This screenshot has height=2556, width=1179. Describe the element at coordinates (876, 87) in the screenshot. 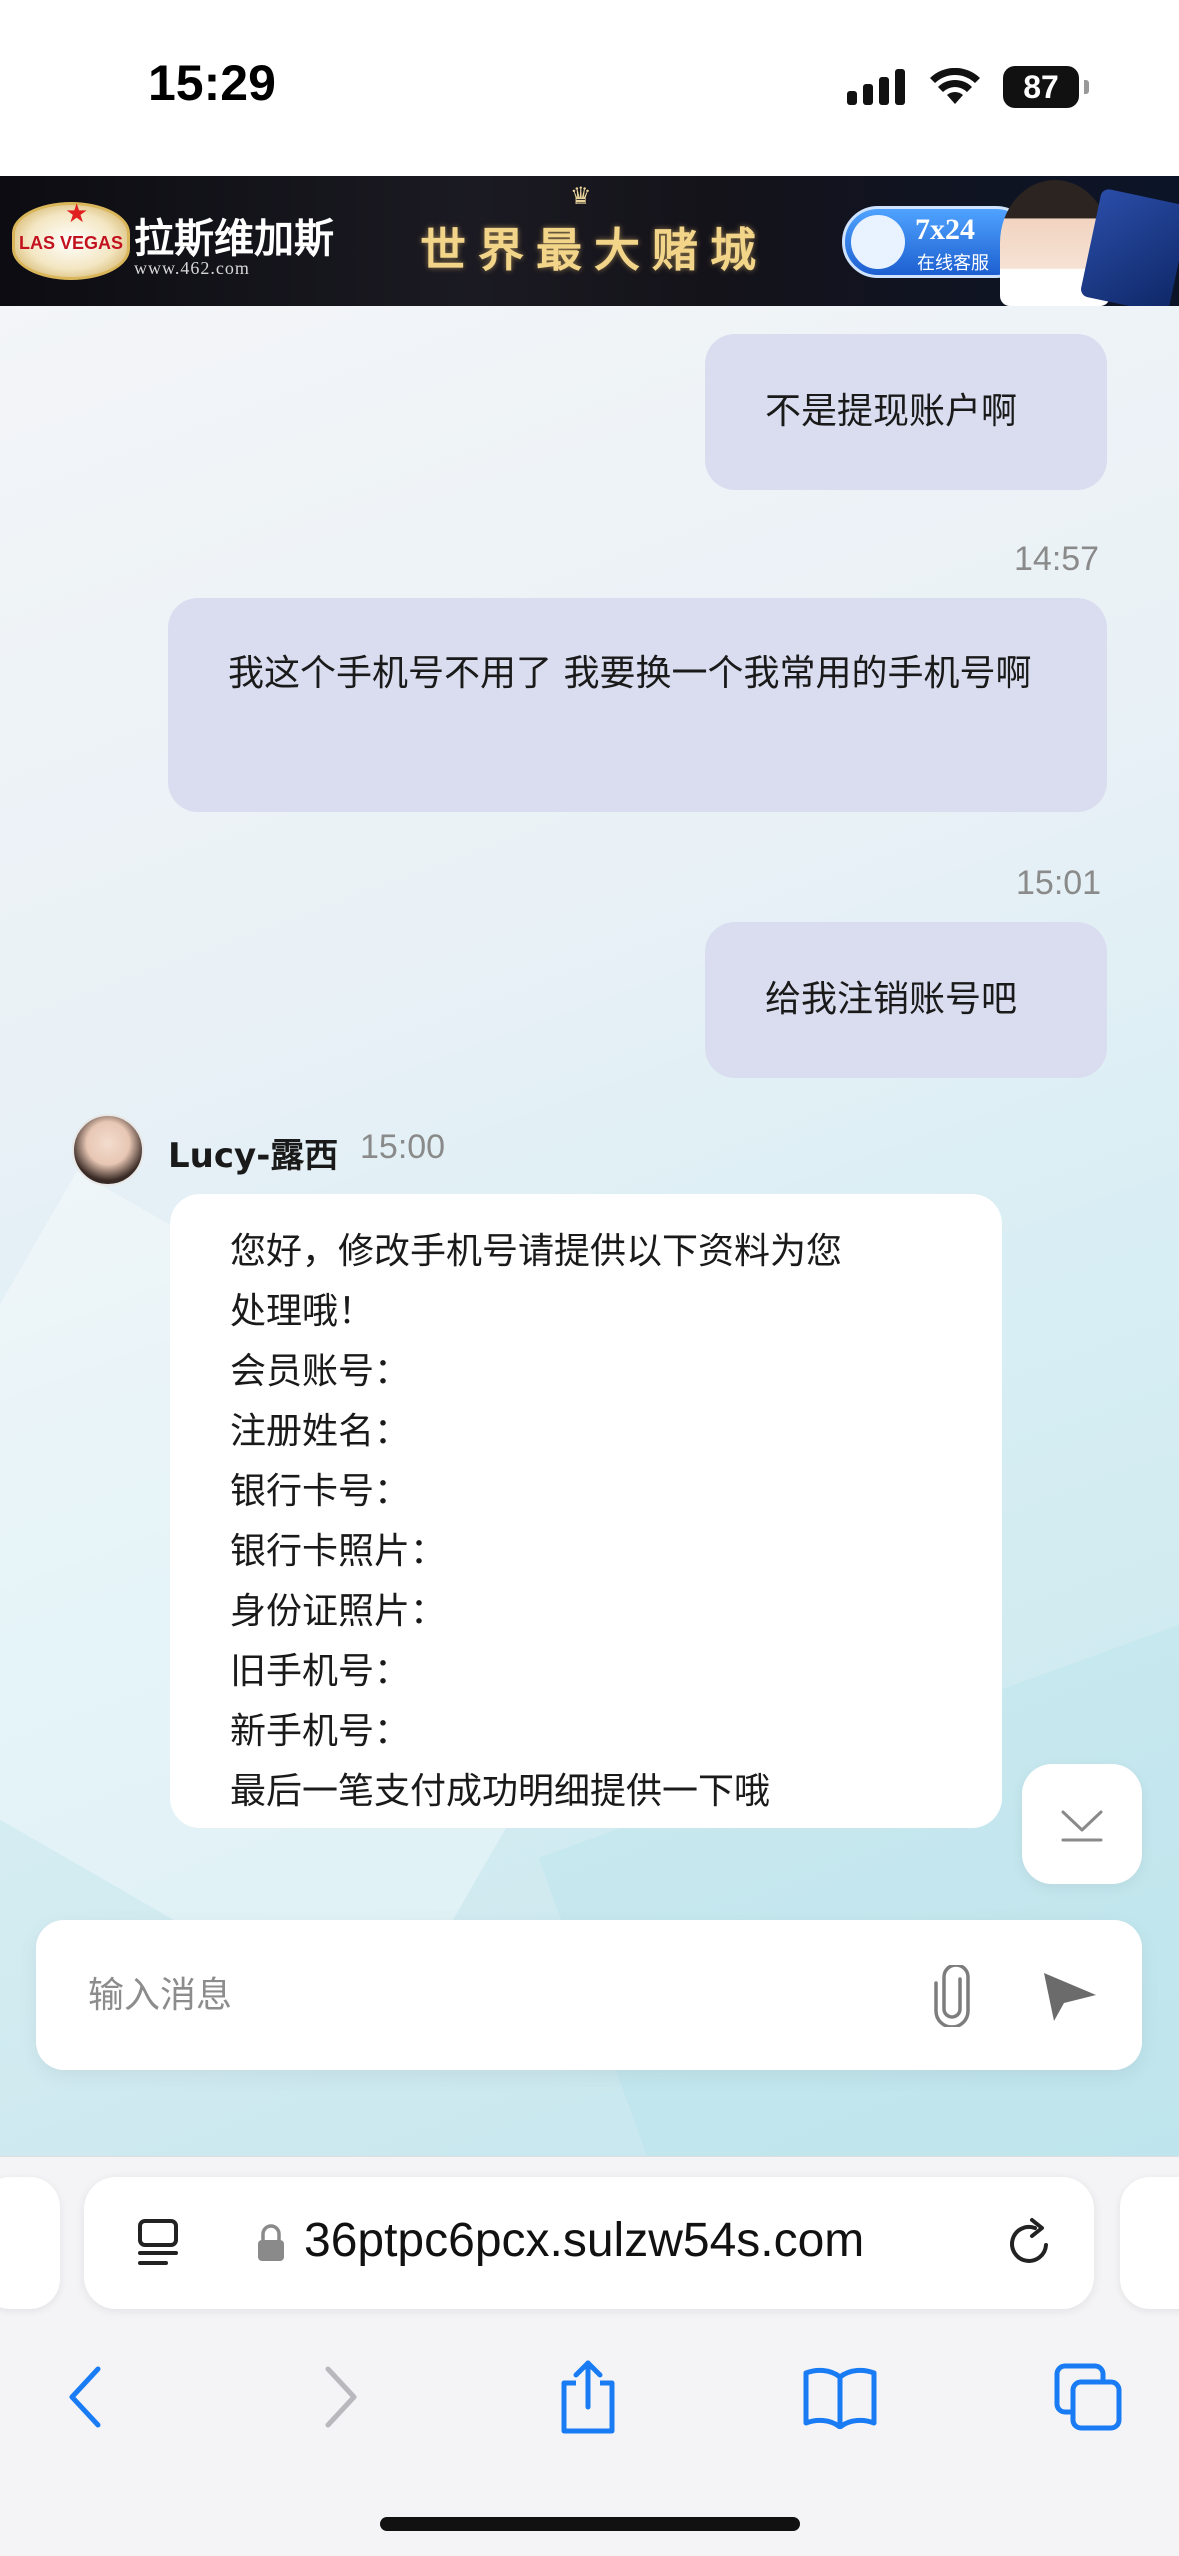

I see `signal-icon` at that location.